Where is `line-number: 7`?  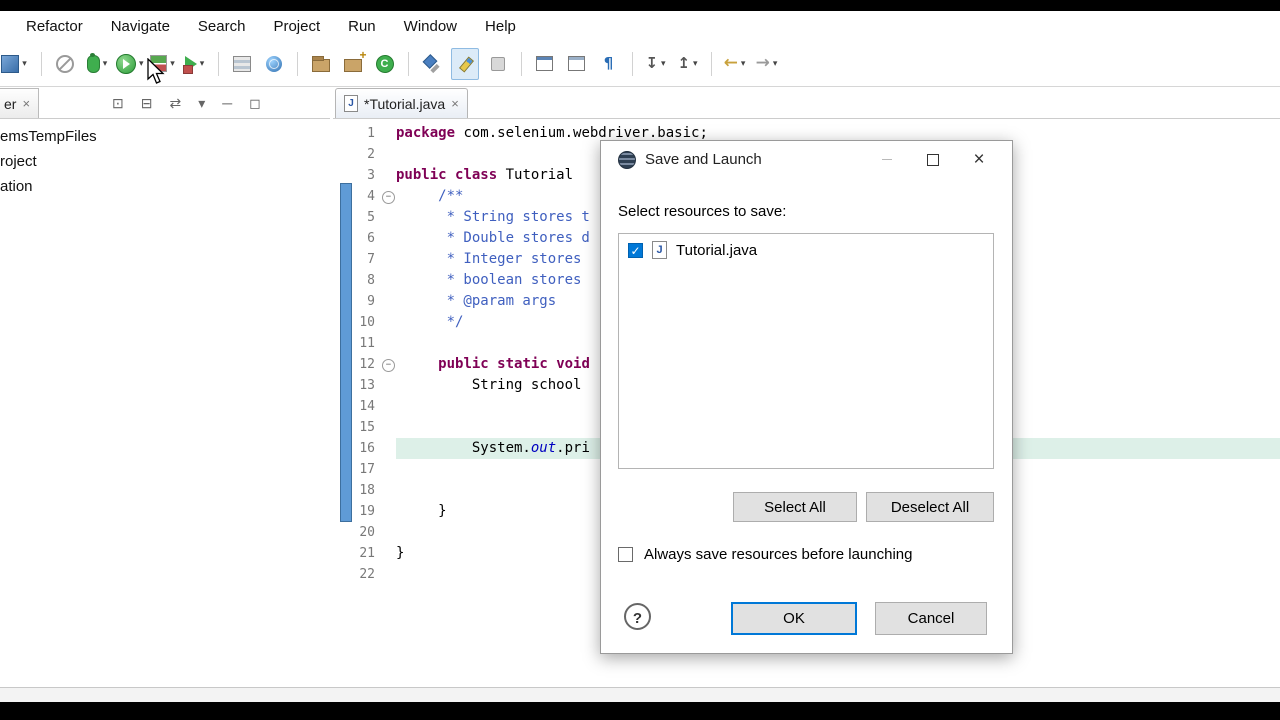 line-number: 7 is located at coordinates (371, 259).